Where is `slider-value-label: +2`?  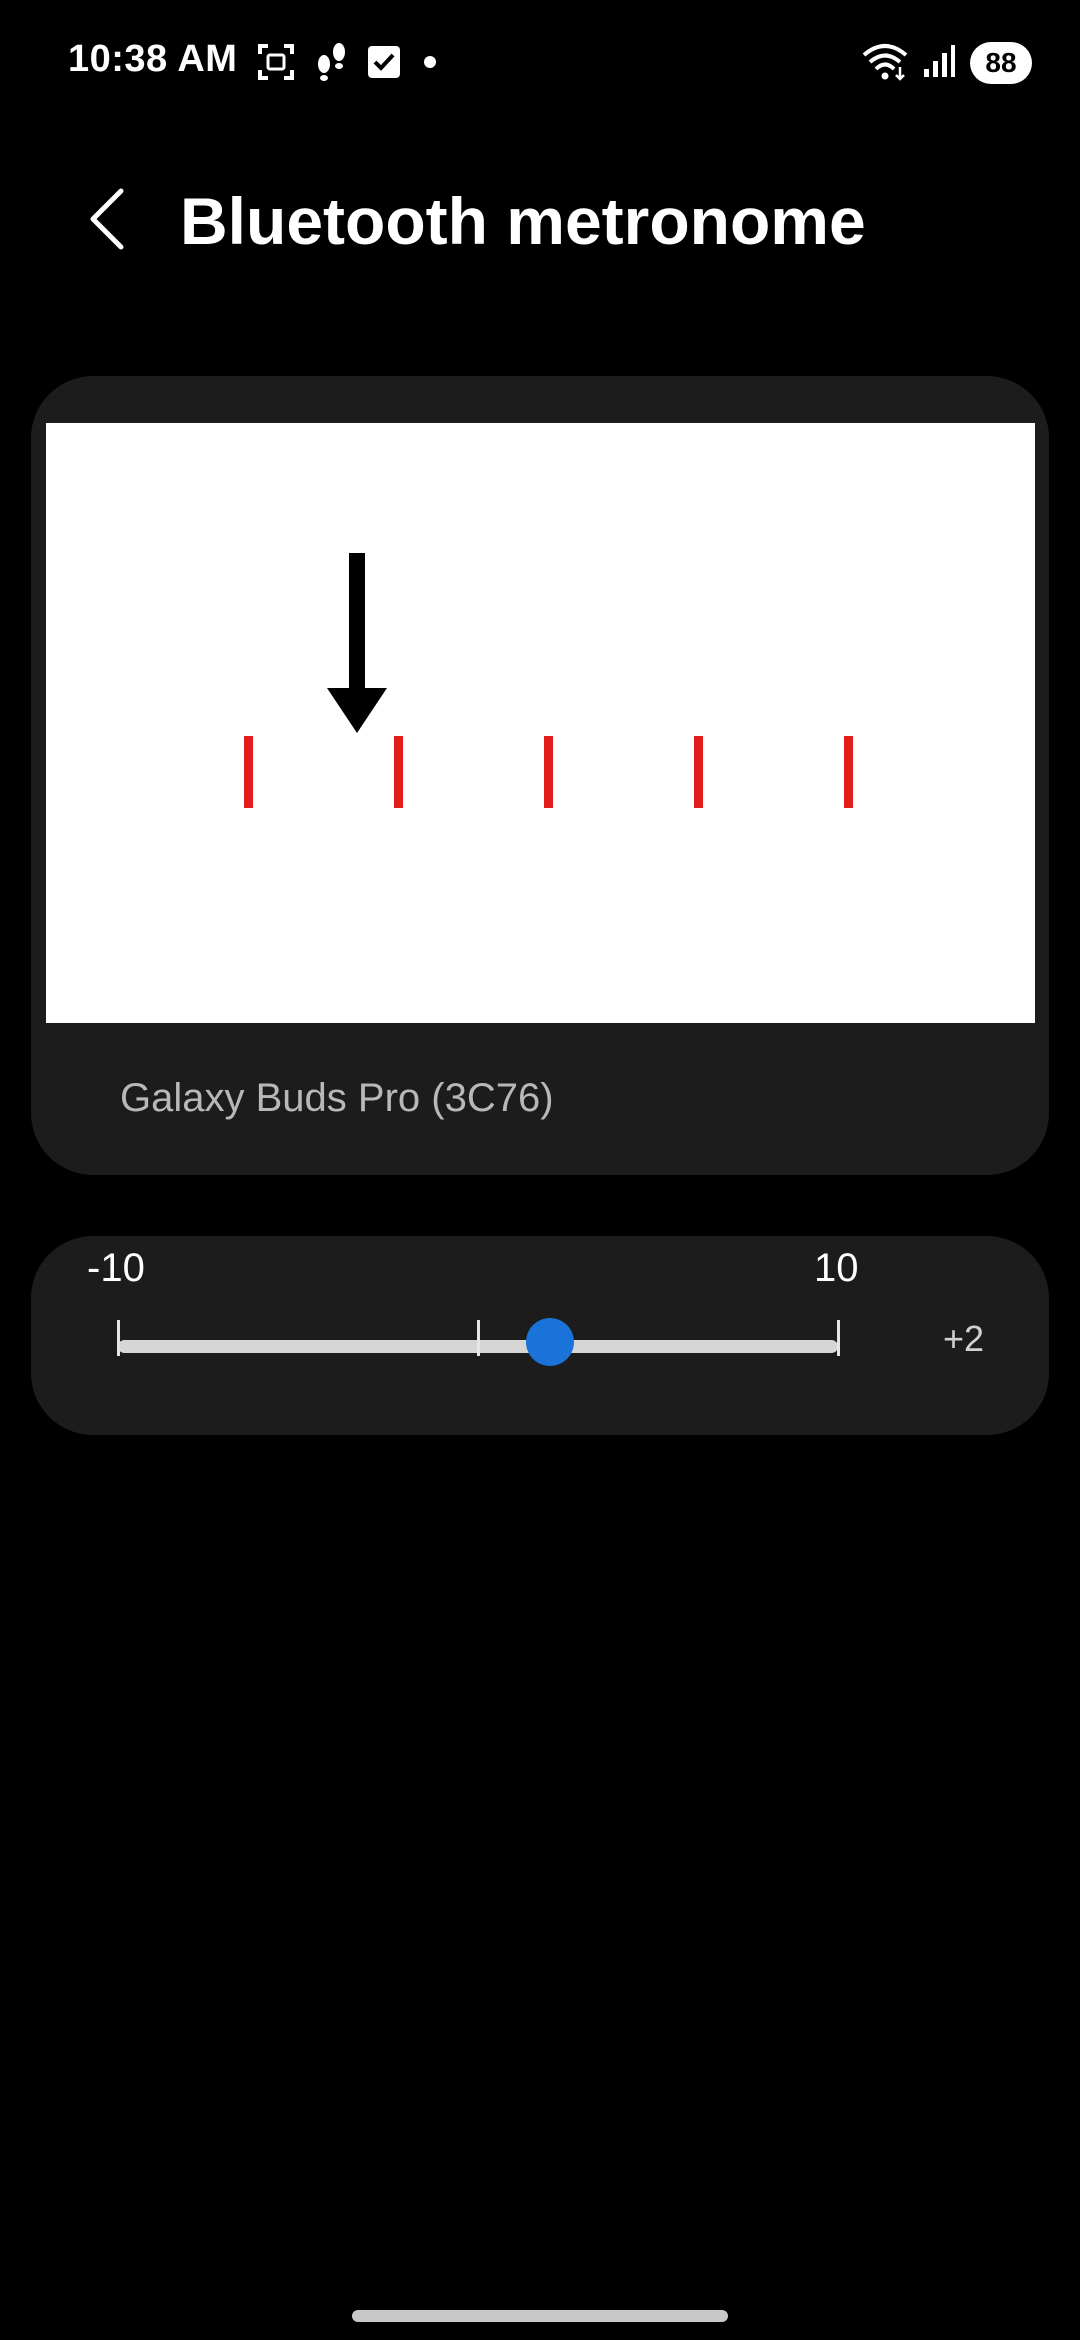 slider-value-label: +2 is located at coordinates (964, 1338).